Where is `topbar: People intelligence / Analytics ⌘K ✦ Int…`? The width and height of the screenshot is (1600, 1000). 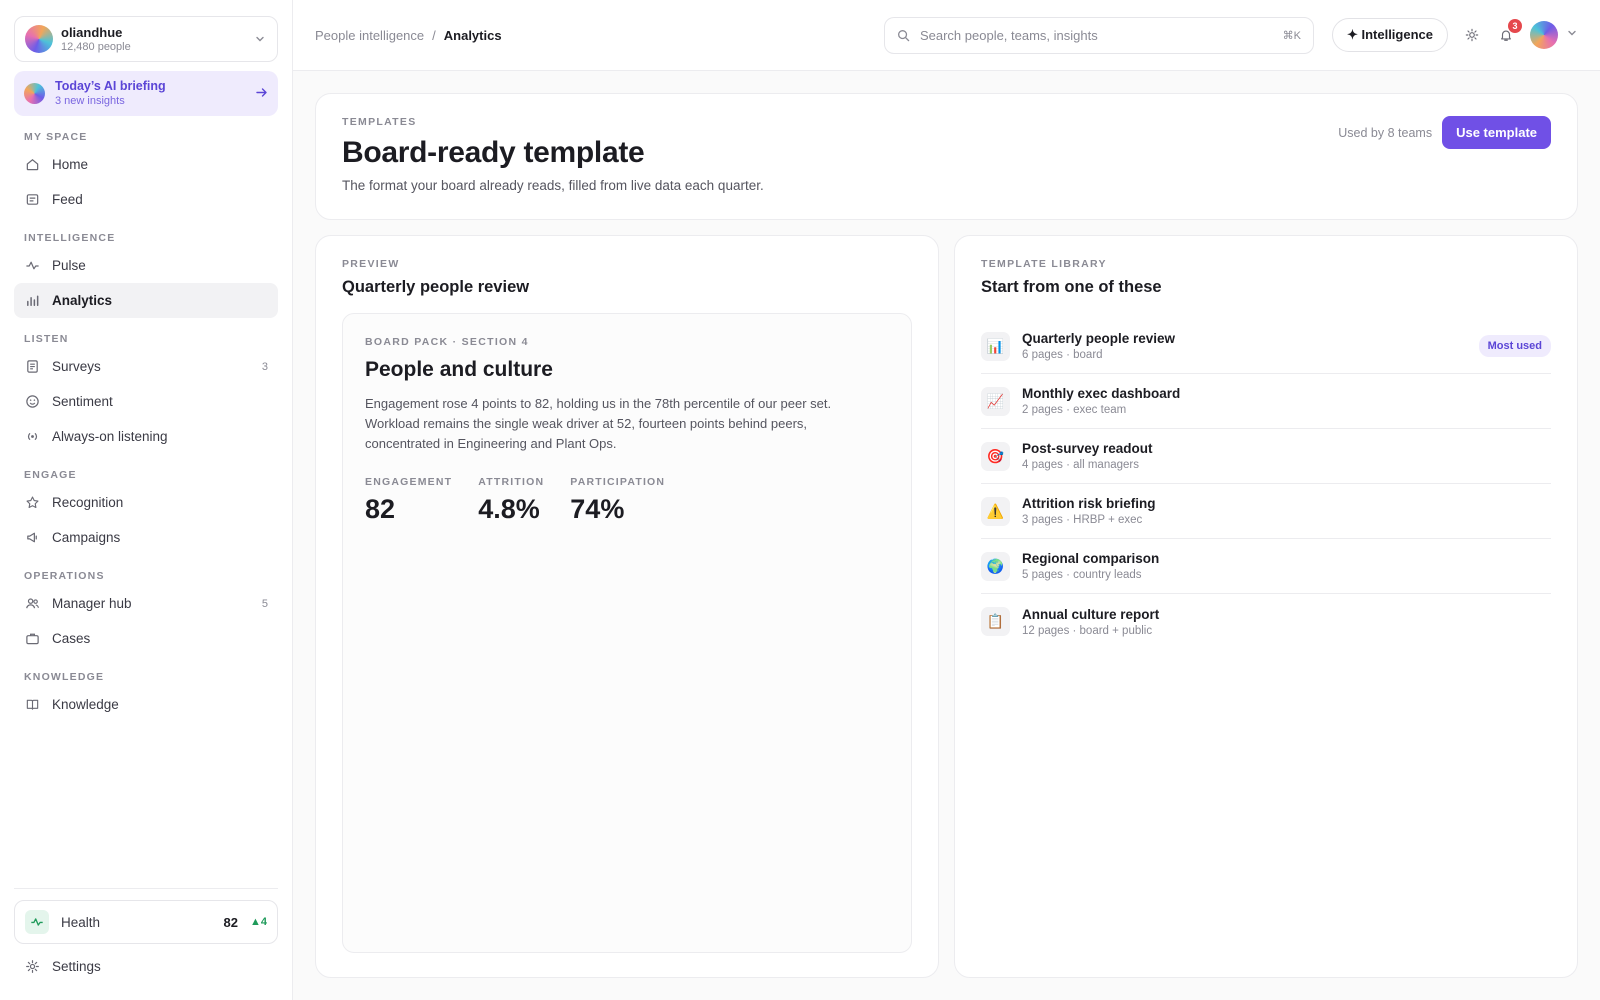 topbar: People intelligence / Analytics ⌘K ✦ Int… is located at coordinates (946, 35).